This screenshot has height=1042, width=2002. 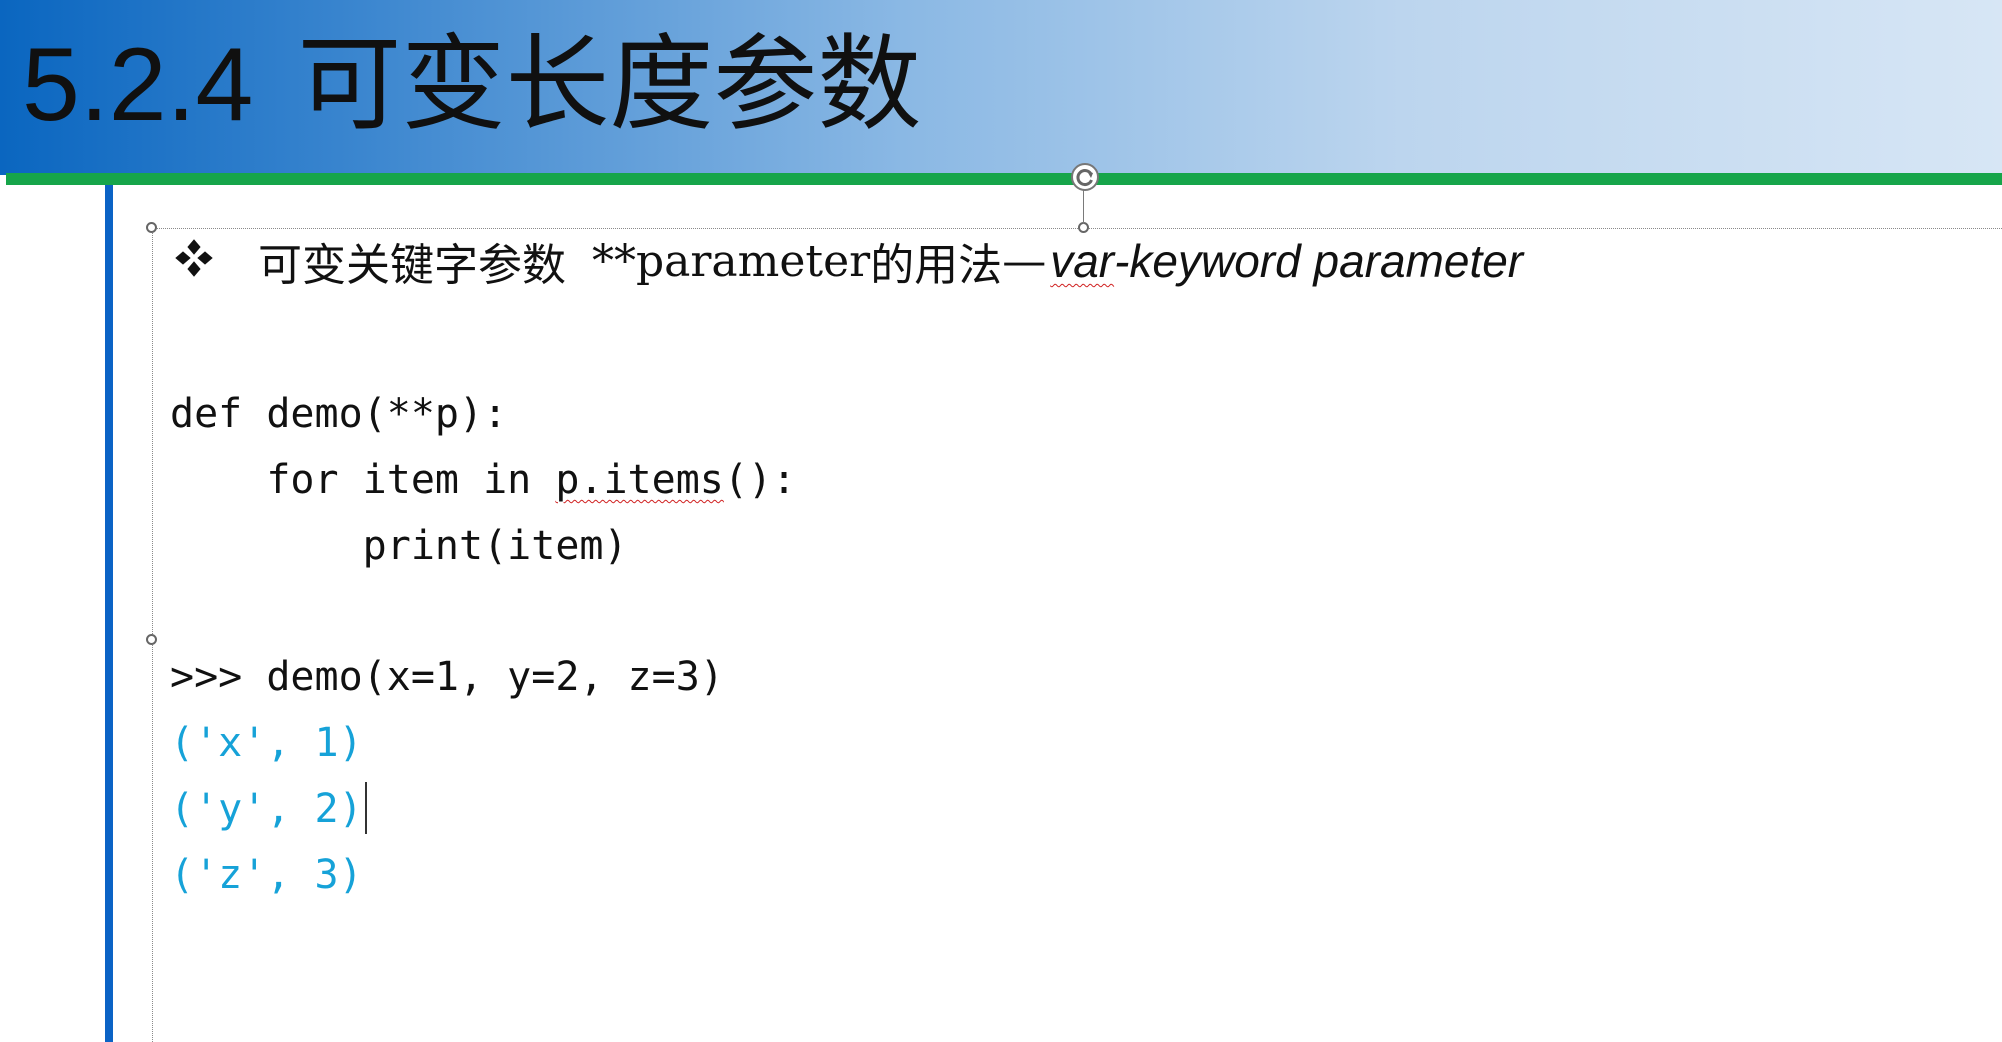 I want to click on code-output: ('x', 1) ('y', 2) ('z', 3), so click(x=266, y=809).